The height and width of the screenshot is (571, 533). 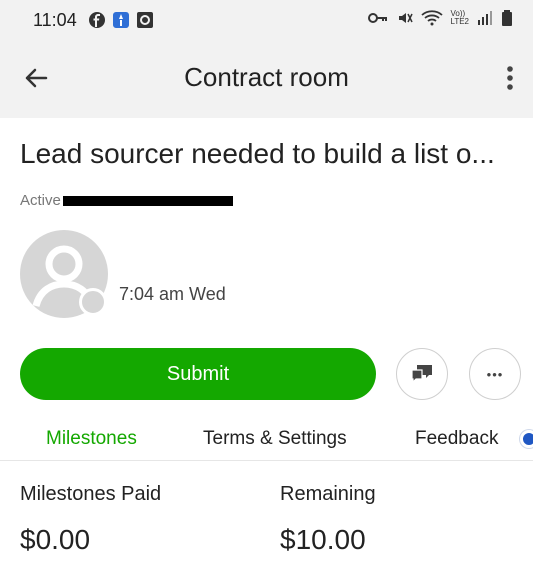 I want to click on tab-milestones: Milestones, so click(x=91, y=439).